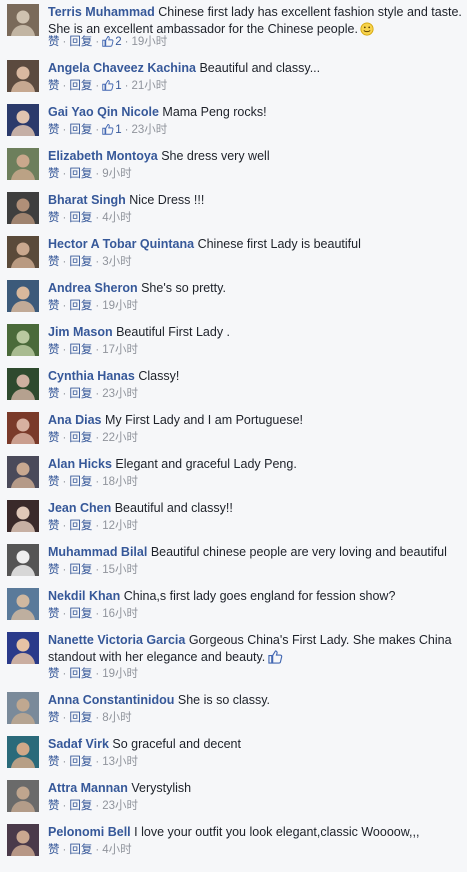 The image size is (467, 872). Describe the element at coordinates (87, 200) in the screenshot. I see `comment-author-link: Bharat Singh` at that location.